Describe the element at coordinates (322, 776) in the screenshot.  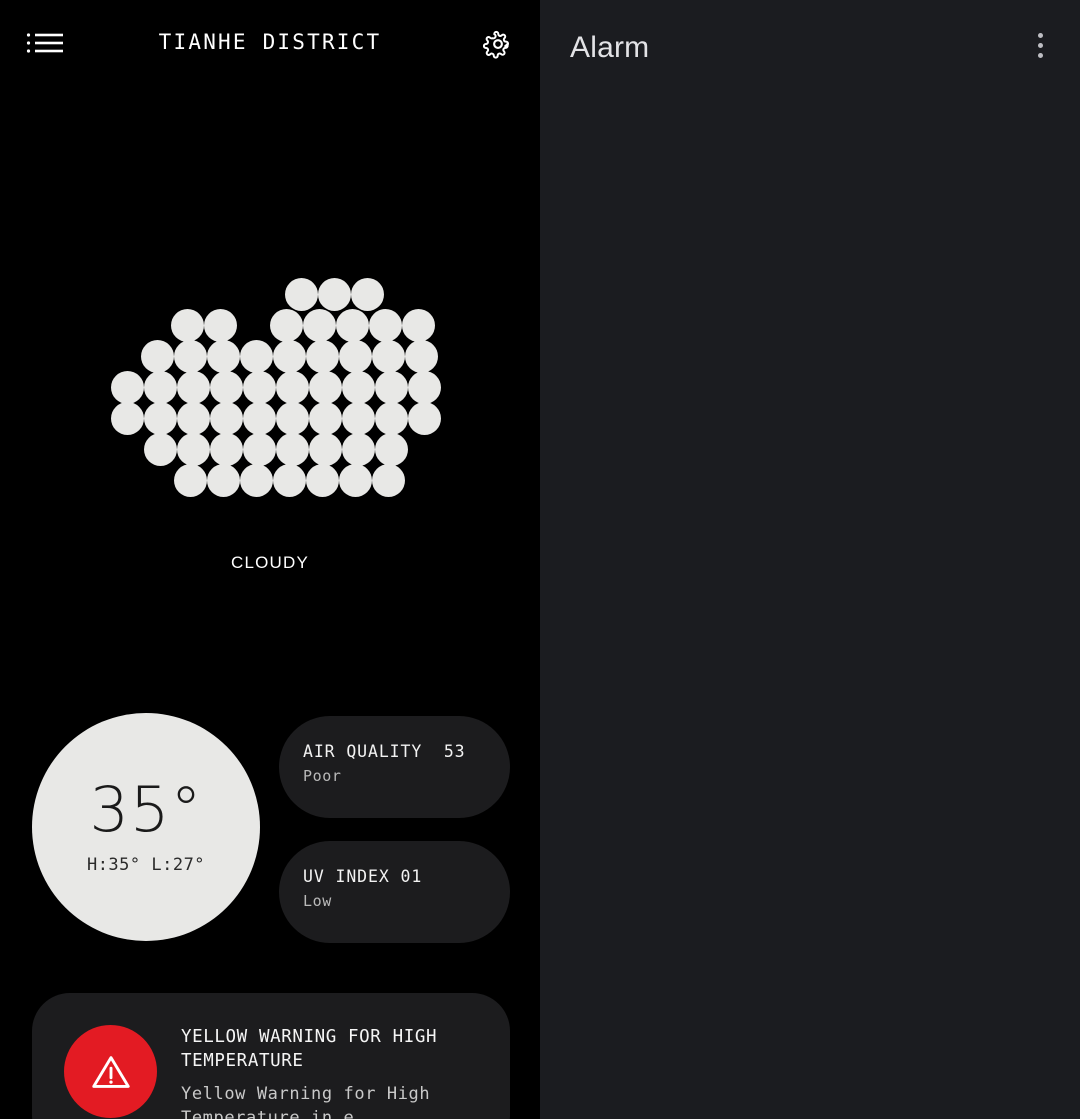
I see `air-quality-level: Poor` at that location.